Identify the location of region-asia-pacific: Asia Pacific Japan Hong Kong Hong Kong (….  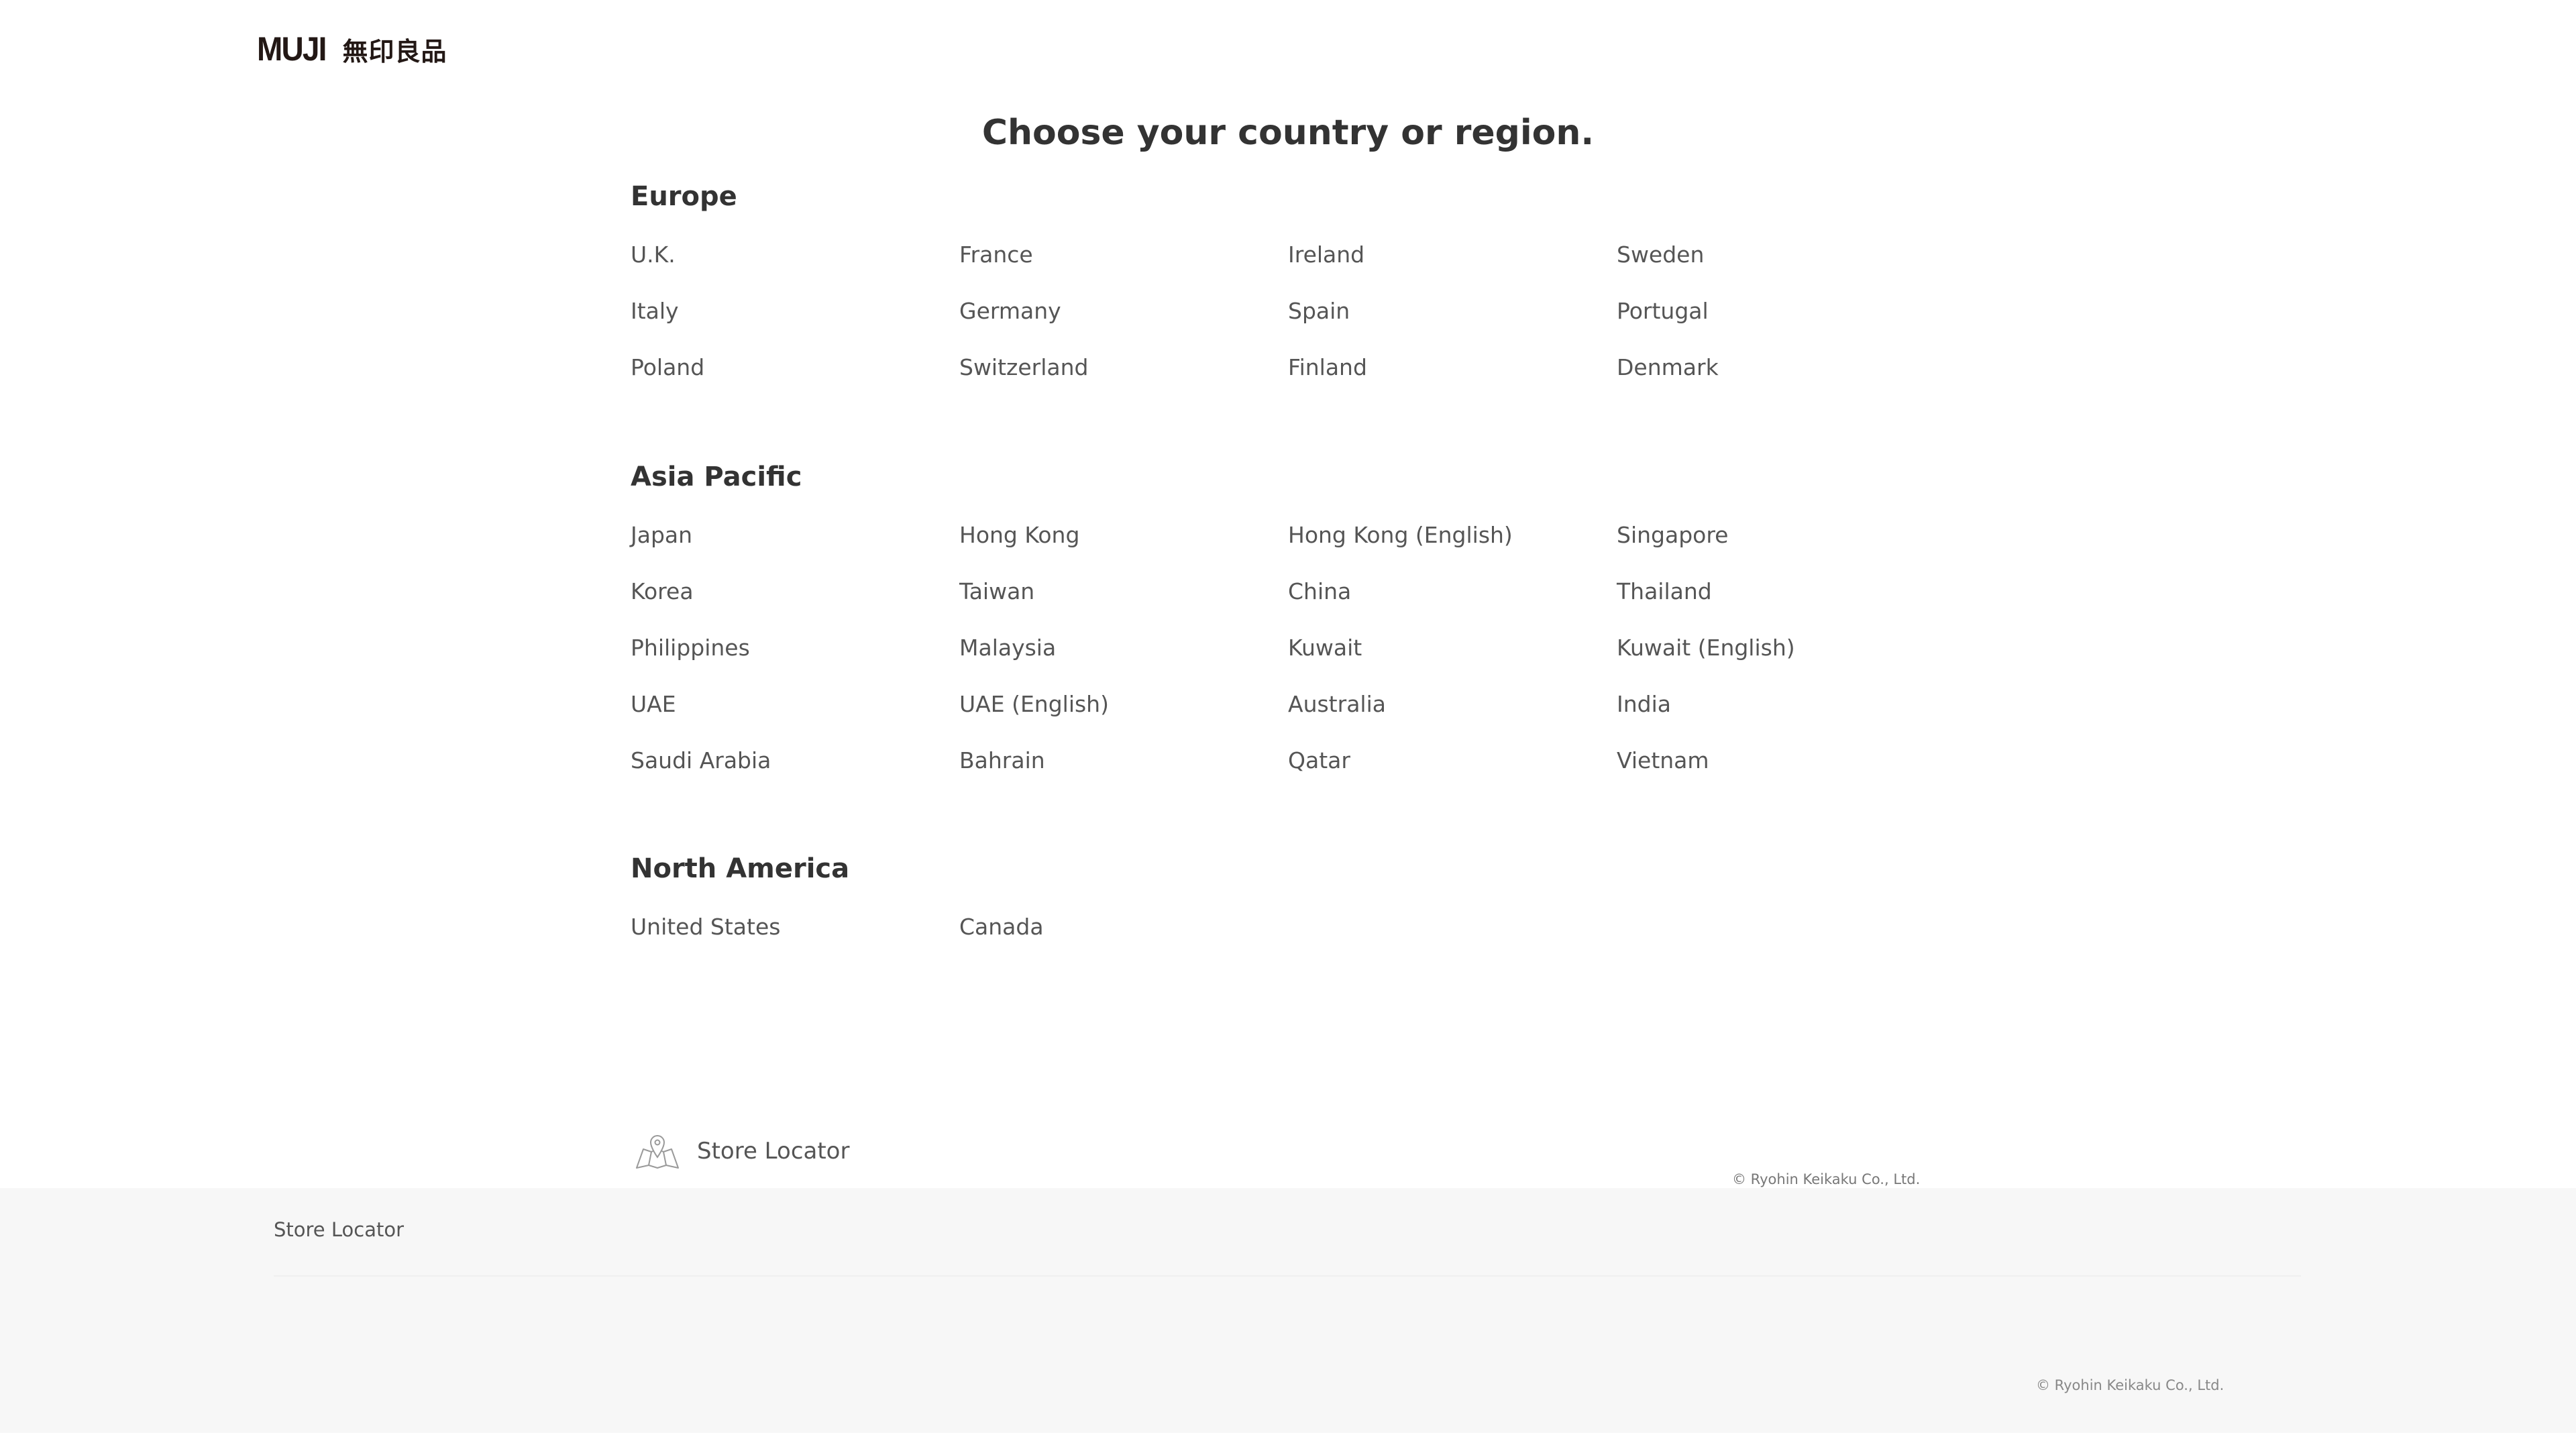
(1288, 618).